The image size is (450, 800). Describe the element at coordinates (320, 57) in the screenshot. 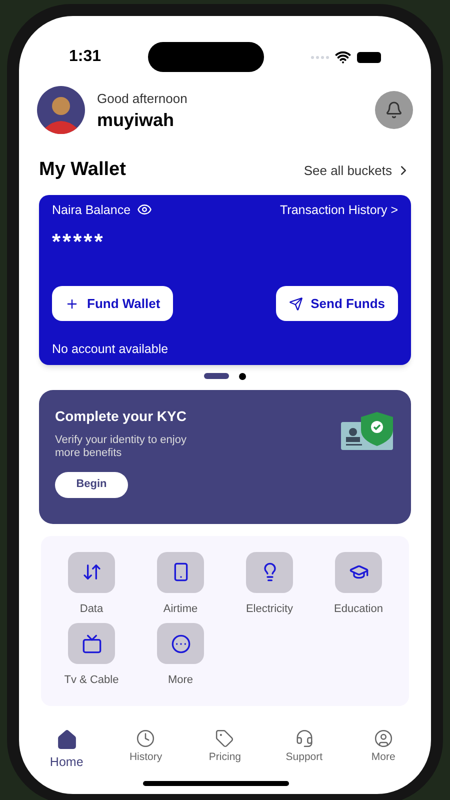

I see `signal-icon` at that location.